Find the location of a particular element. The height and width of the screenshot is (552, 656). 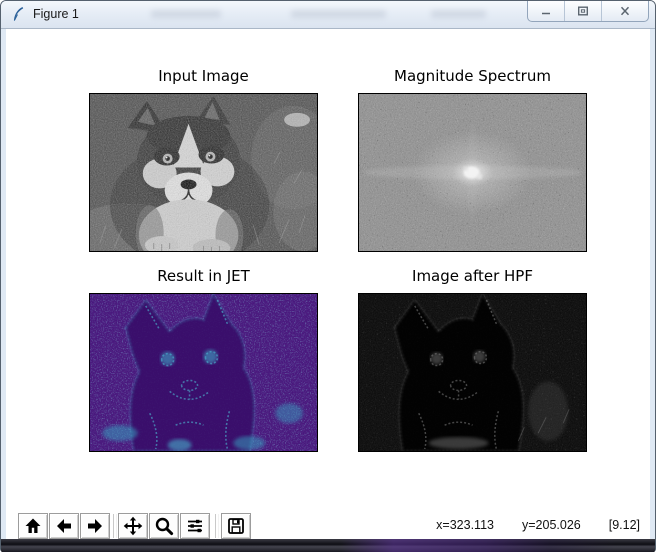

cursor-status-readout: x=323.113 y=205.026 [9.12] is located at coordinates (538, 525).